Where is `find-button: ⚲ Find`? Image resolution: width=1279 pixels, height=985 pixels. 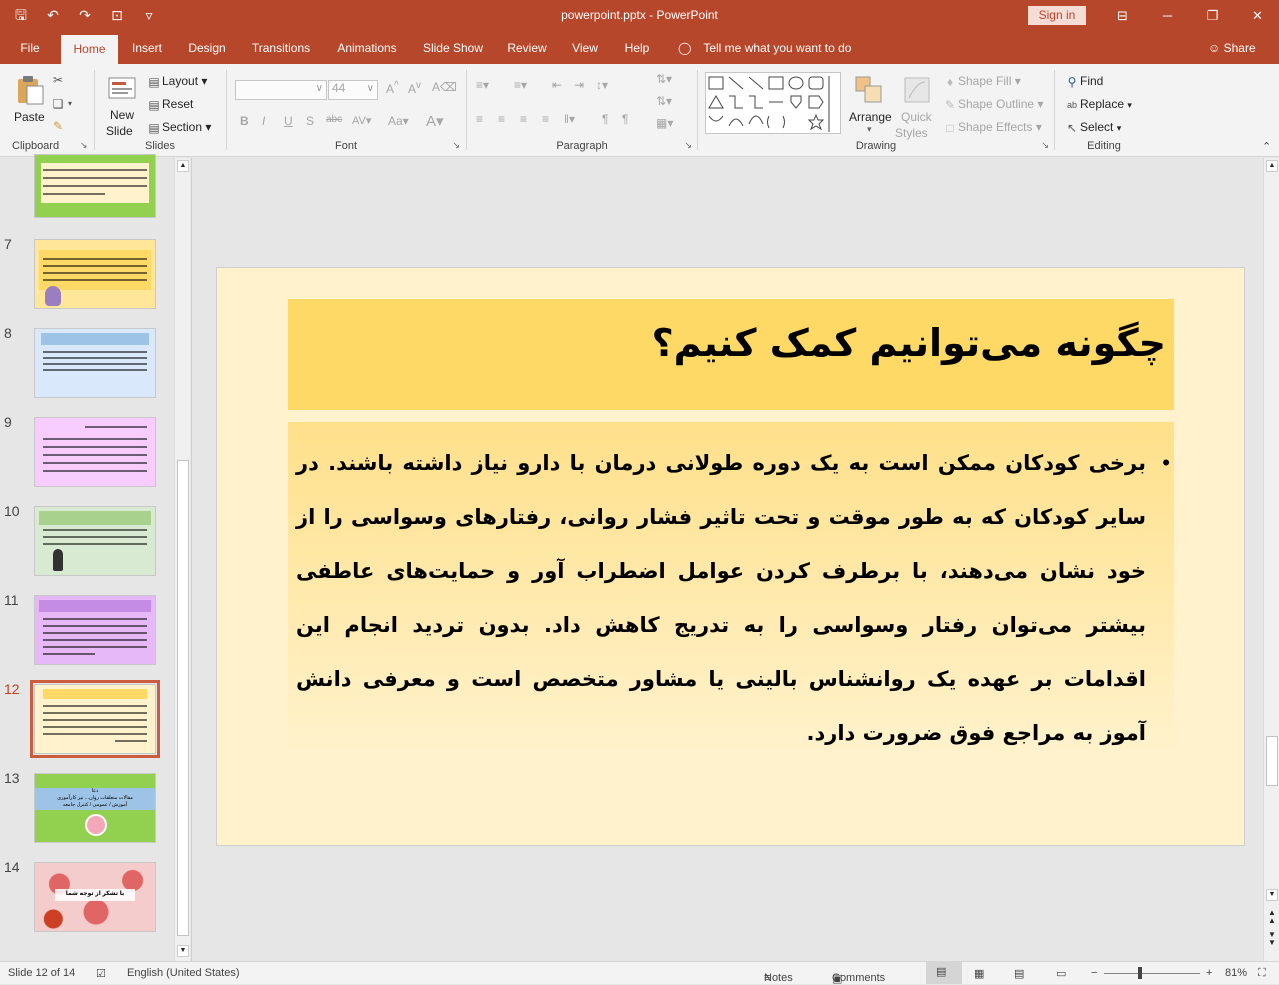 find-button: ⚲ Find is located at coordinates (1084, 82).